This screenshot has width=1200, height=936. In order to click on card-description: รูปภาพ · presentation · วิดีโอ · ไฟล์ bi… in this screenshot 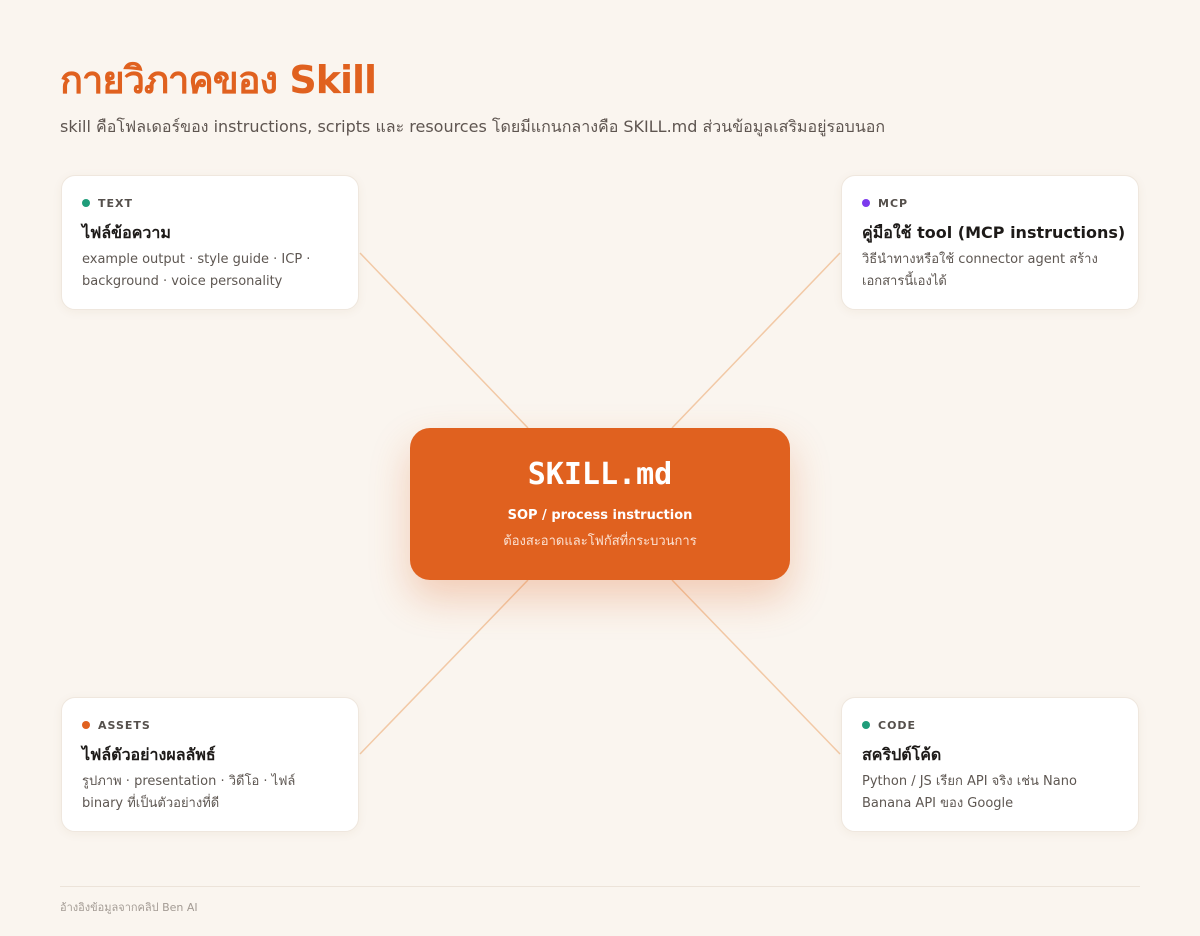, I will do `click(189, 792)`.